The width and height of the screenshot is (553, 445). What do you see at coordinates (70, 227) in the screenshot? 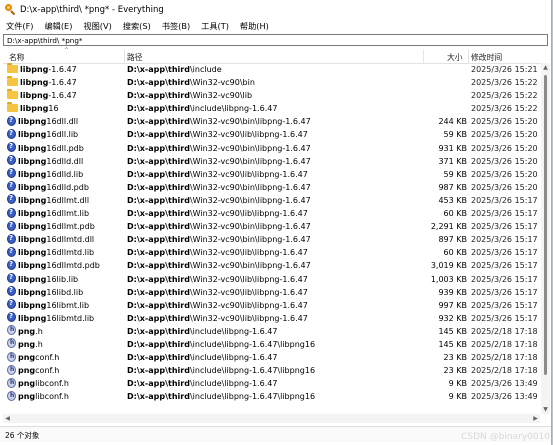
I see `name-rest: 16dllmt.pdb` at bounding box center [70, 227].